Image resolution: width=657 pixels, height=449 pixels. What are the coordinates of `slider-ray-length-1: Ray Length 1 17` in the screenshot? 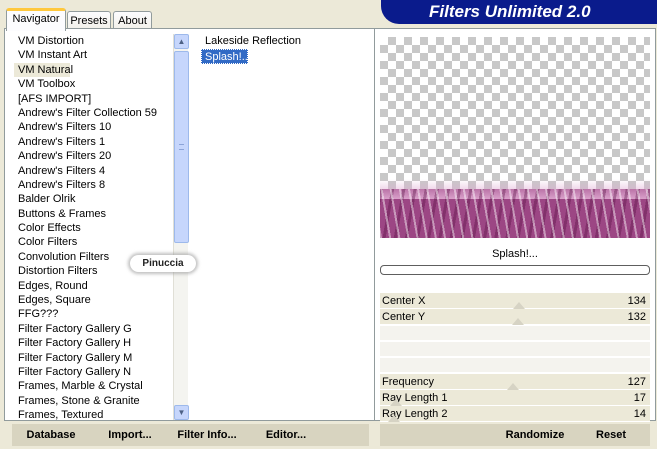 It's located at (515, 398).